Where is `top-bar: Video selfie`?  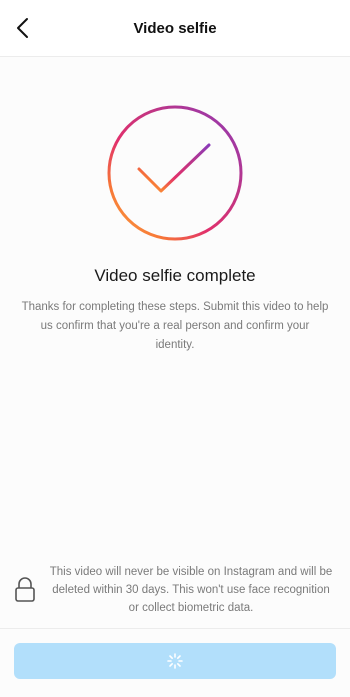 top-bar: Video selfie is located at coordinates (175, 28).